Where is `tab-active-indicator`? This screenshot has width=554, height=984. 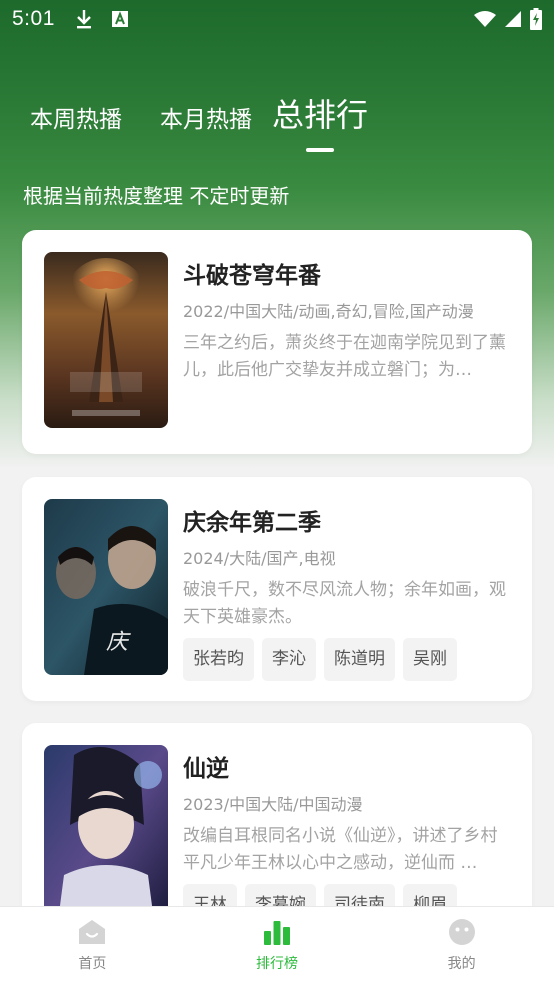
tab-active-indicator is located at coordinates (320, 150).